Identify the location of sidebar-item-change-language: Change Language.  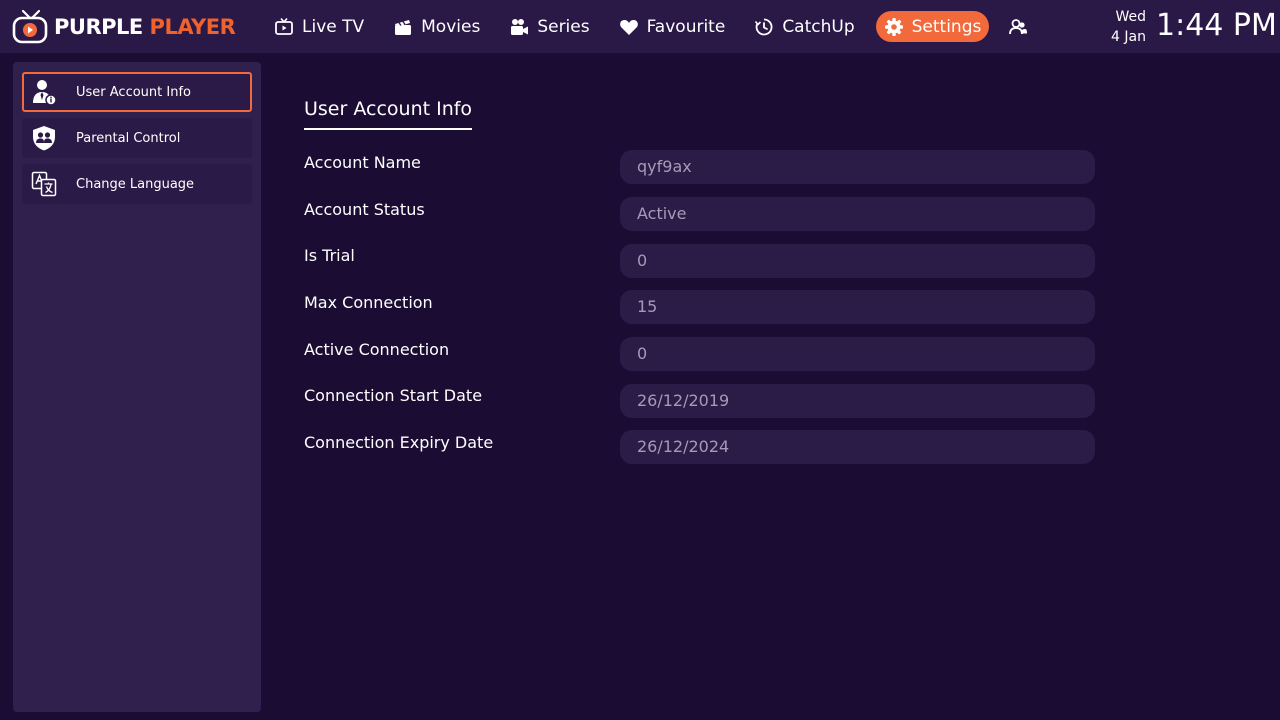
(137, 184).